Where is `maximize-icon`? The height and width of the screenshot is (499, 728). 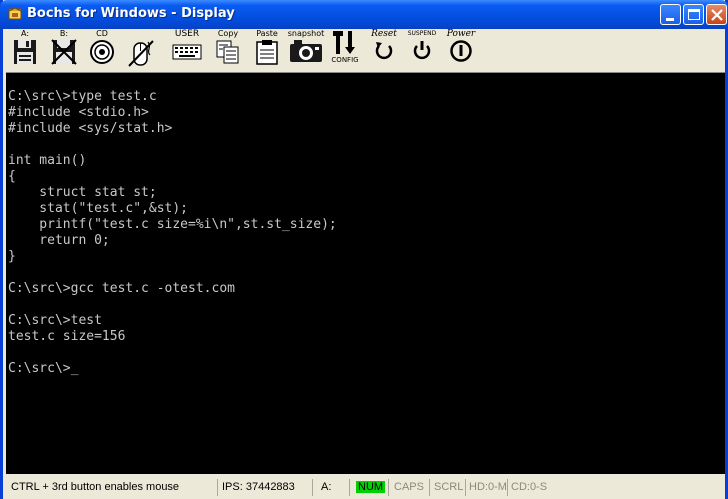
maximize-icon is located at coordinates (694, 14).